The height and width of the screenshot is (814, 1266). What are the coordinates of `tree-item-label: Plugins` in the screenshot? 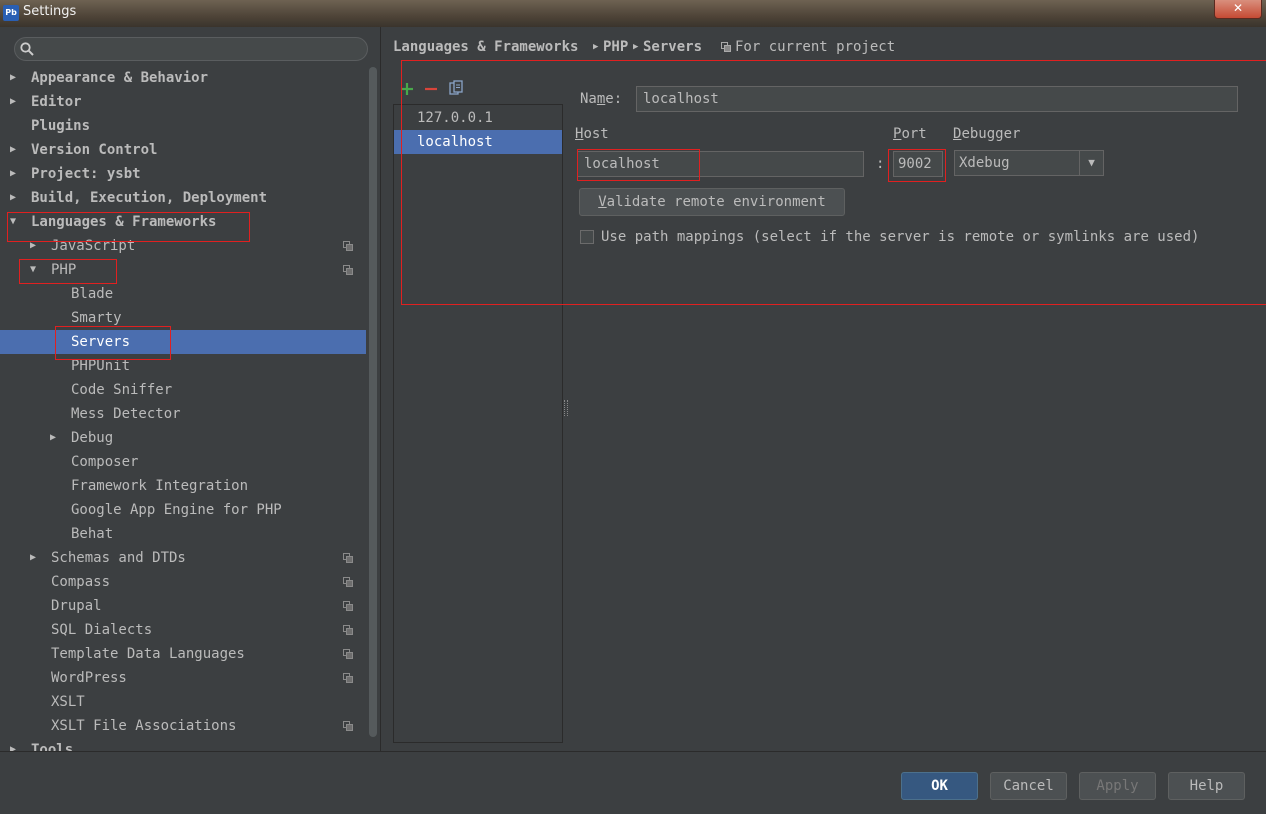 It's located at (61, 126).